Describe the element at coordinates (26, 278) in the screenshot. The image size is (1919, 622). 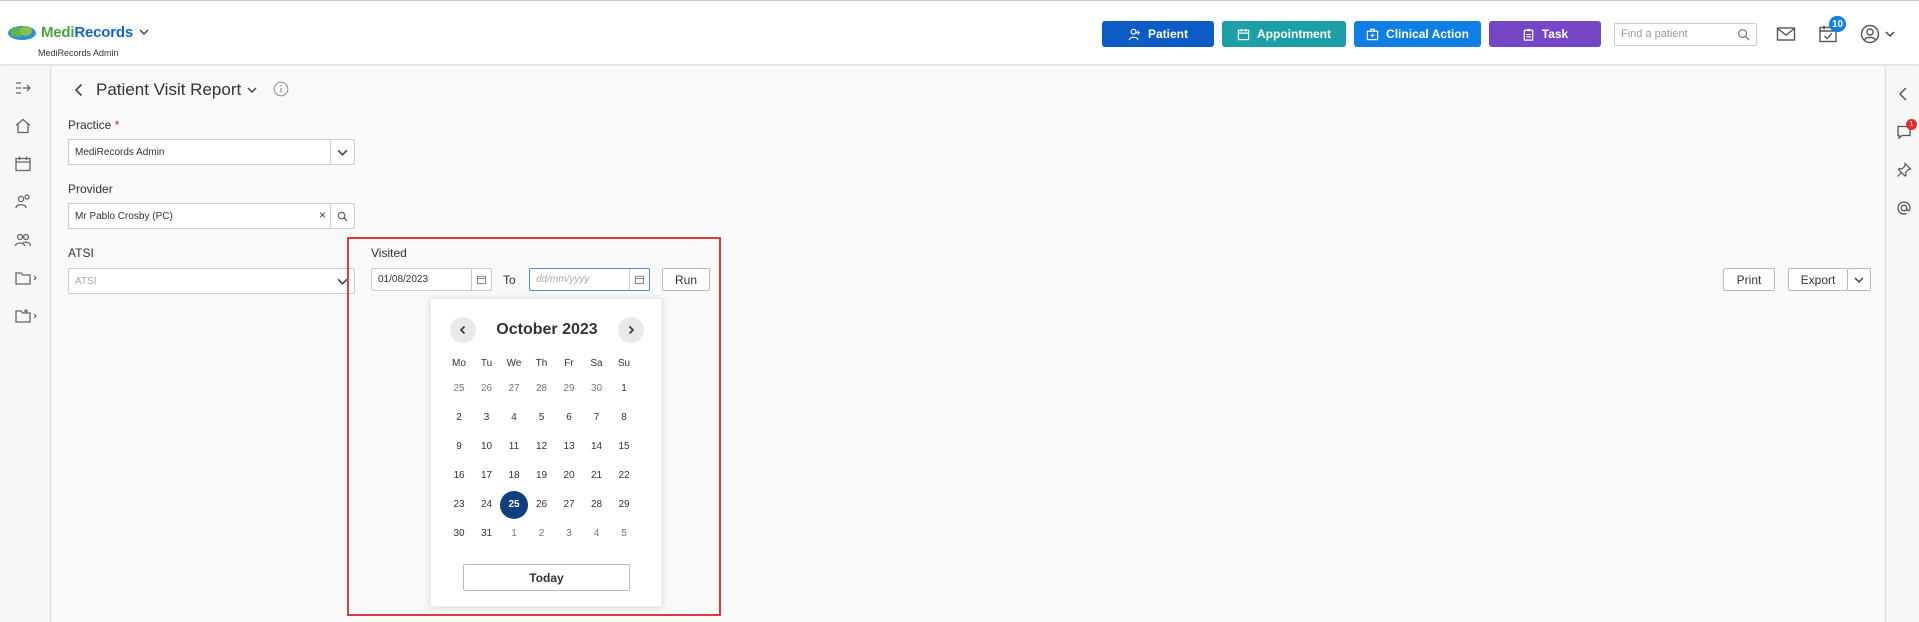
I see `folder-expand-icon` at that location.